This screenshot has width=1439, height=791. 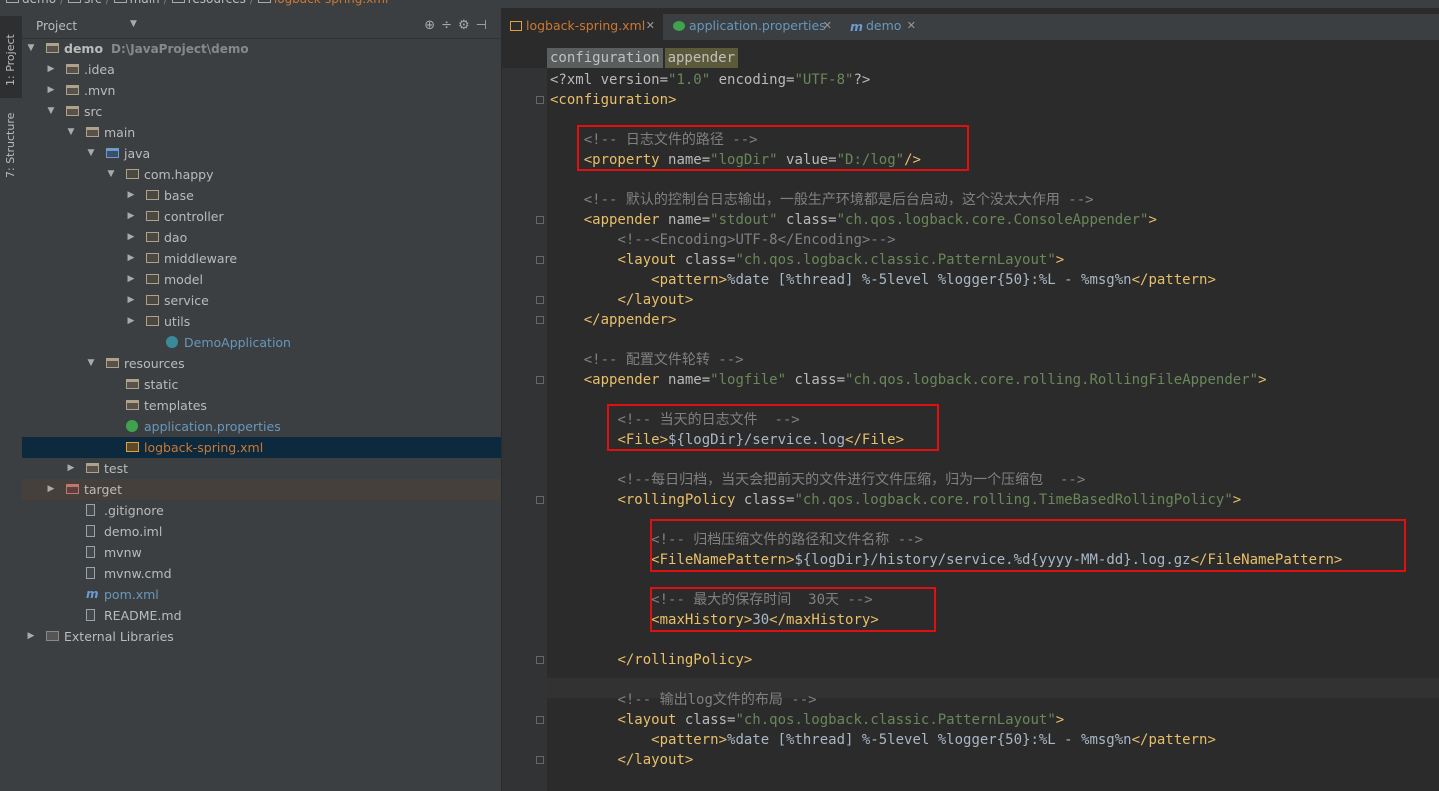 I want to click on breadcrumb-item: demo, so click(x=39, y=3).